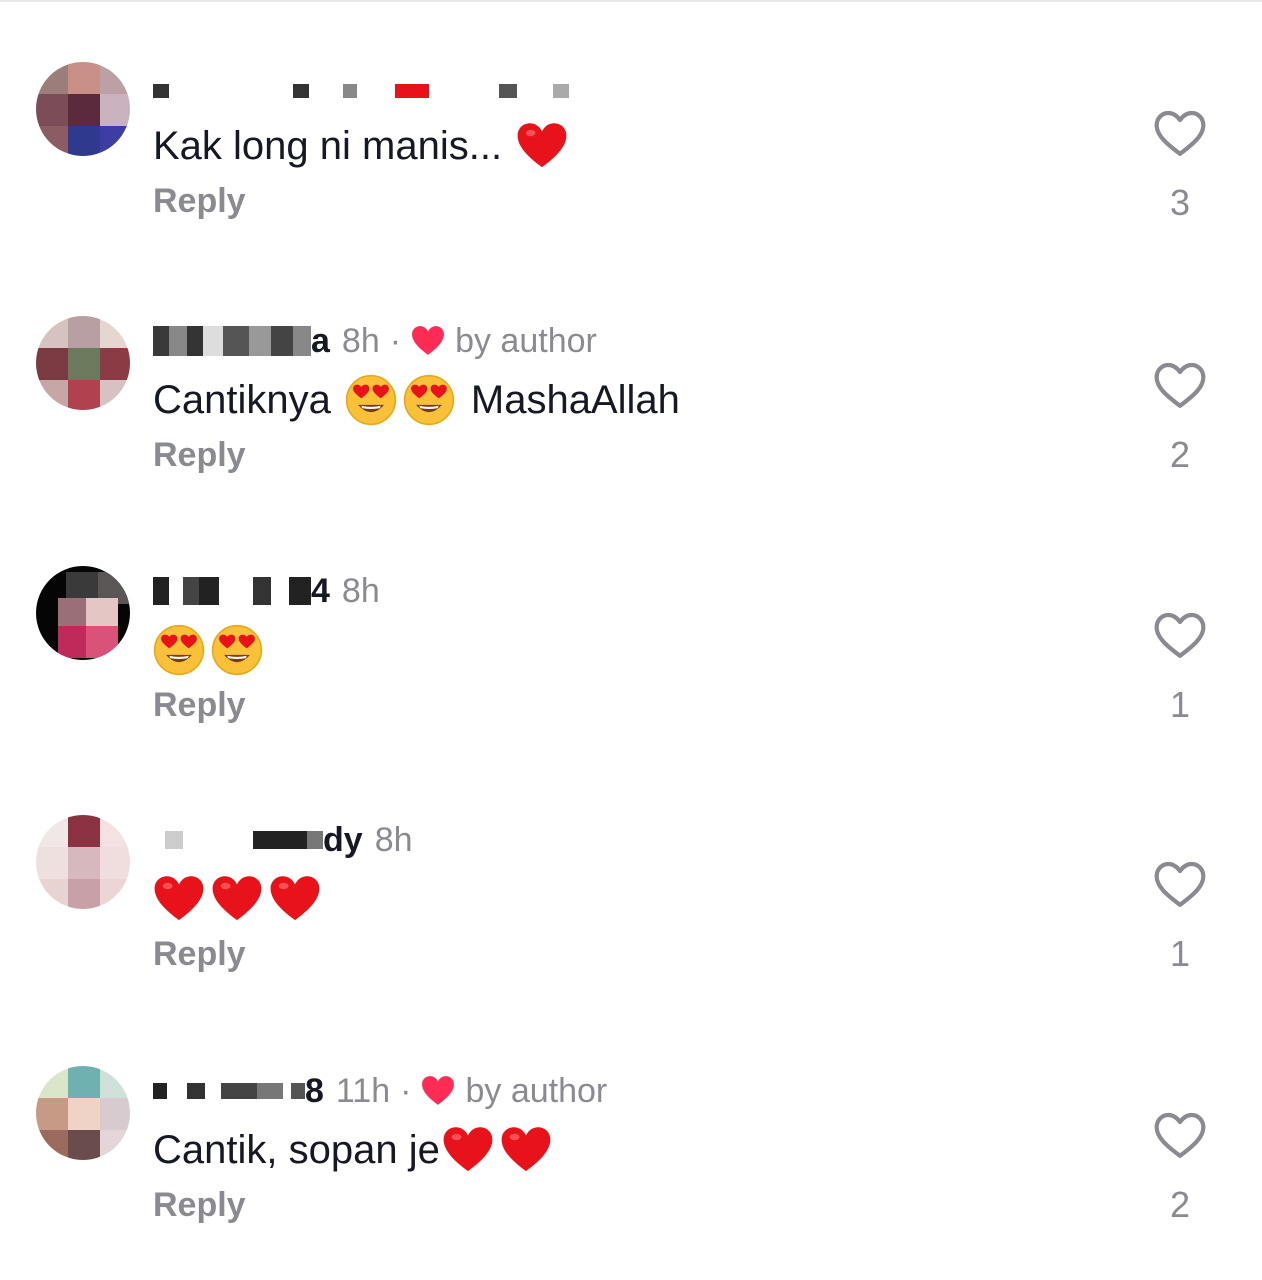  I want to click on comment-header: dy 8h, so click(283, 840).